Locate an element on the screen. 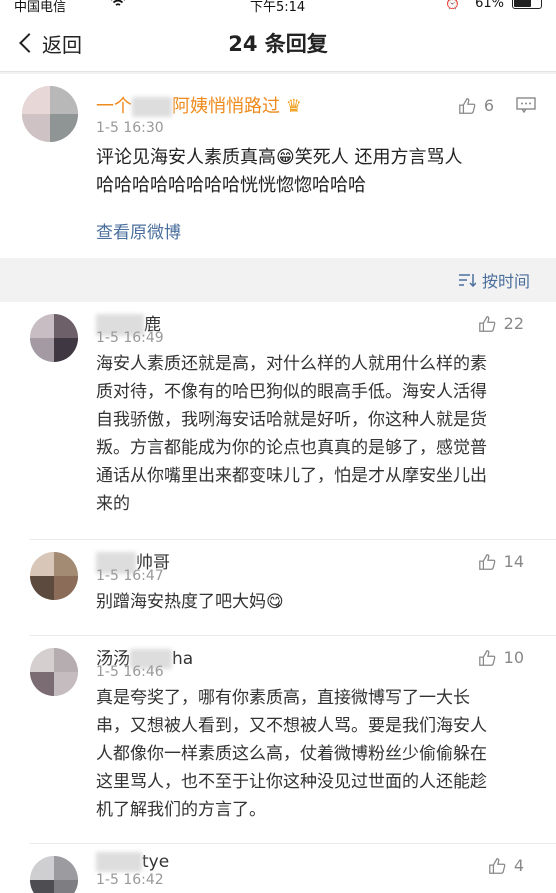 This screenshot has height=893, width=556. text-line: 自我骄傲，我咧海安话哈就是好听，你这种人就是货 is located at coordinates (291, 420).